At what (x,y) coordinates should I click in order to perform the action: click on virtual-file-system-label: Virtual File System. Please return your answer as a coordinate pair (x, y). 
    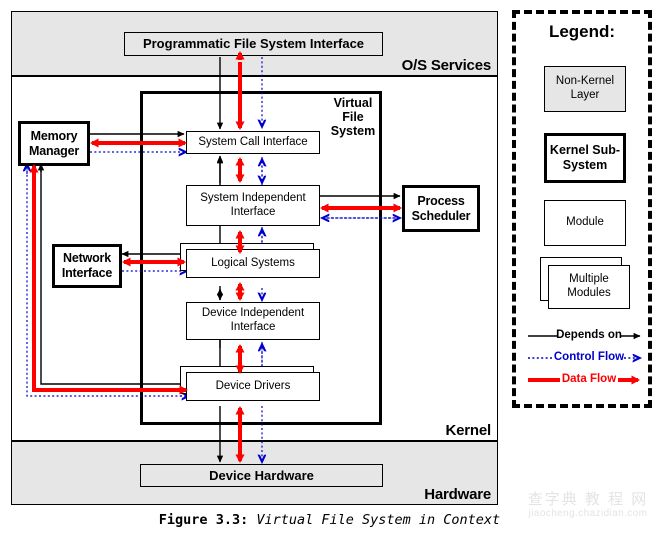
    Looking at the image, I should click on (353, 117).